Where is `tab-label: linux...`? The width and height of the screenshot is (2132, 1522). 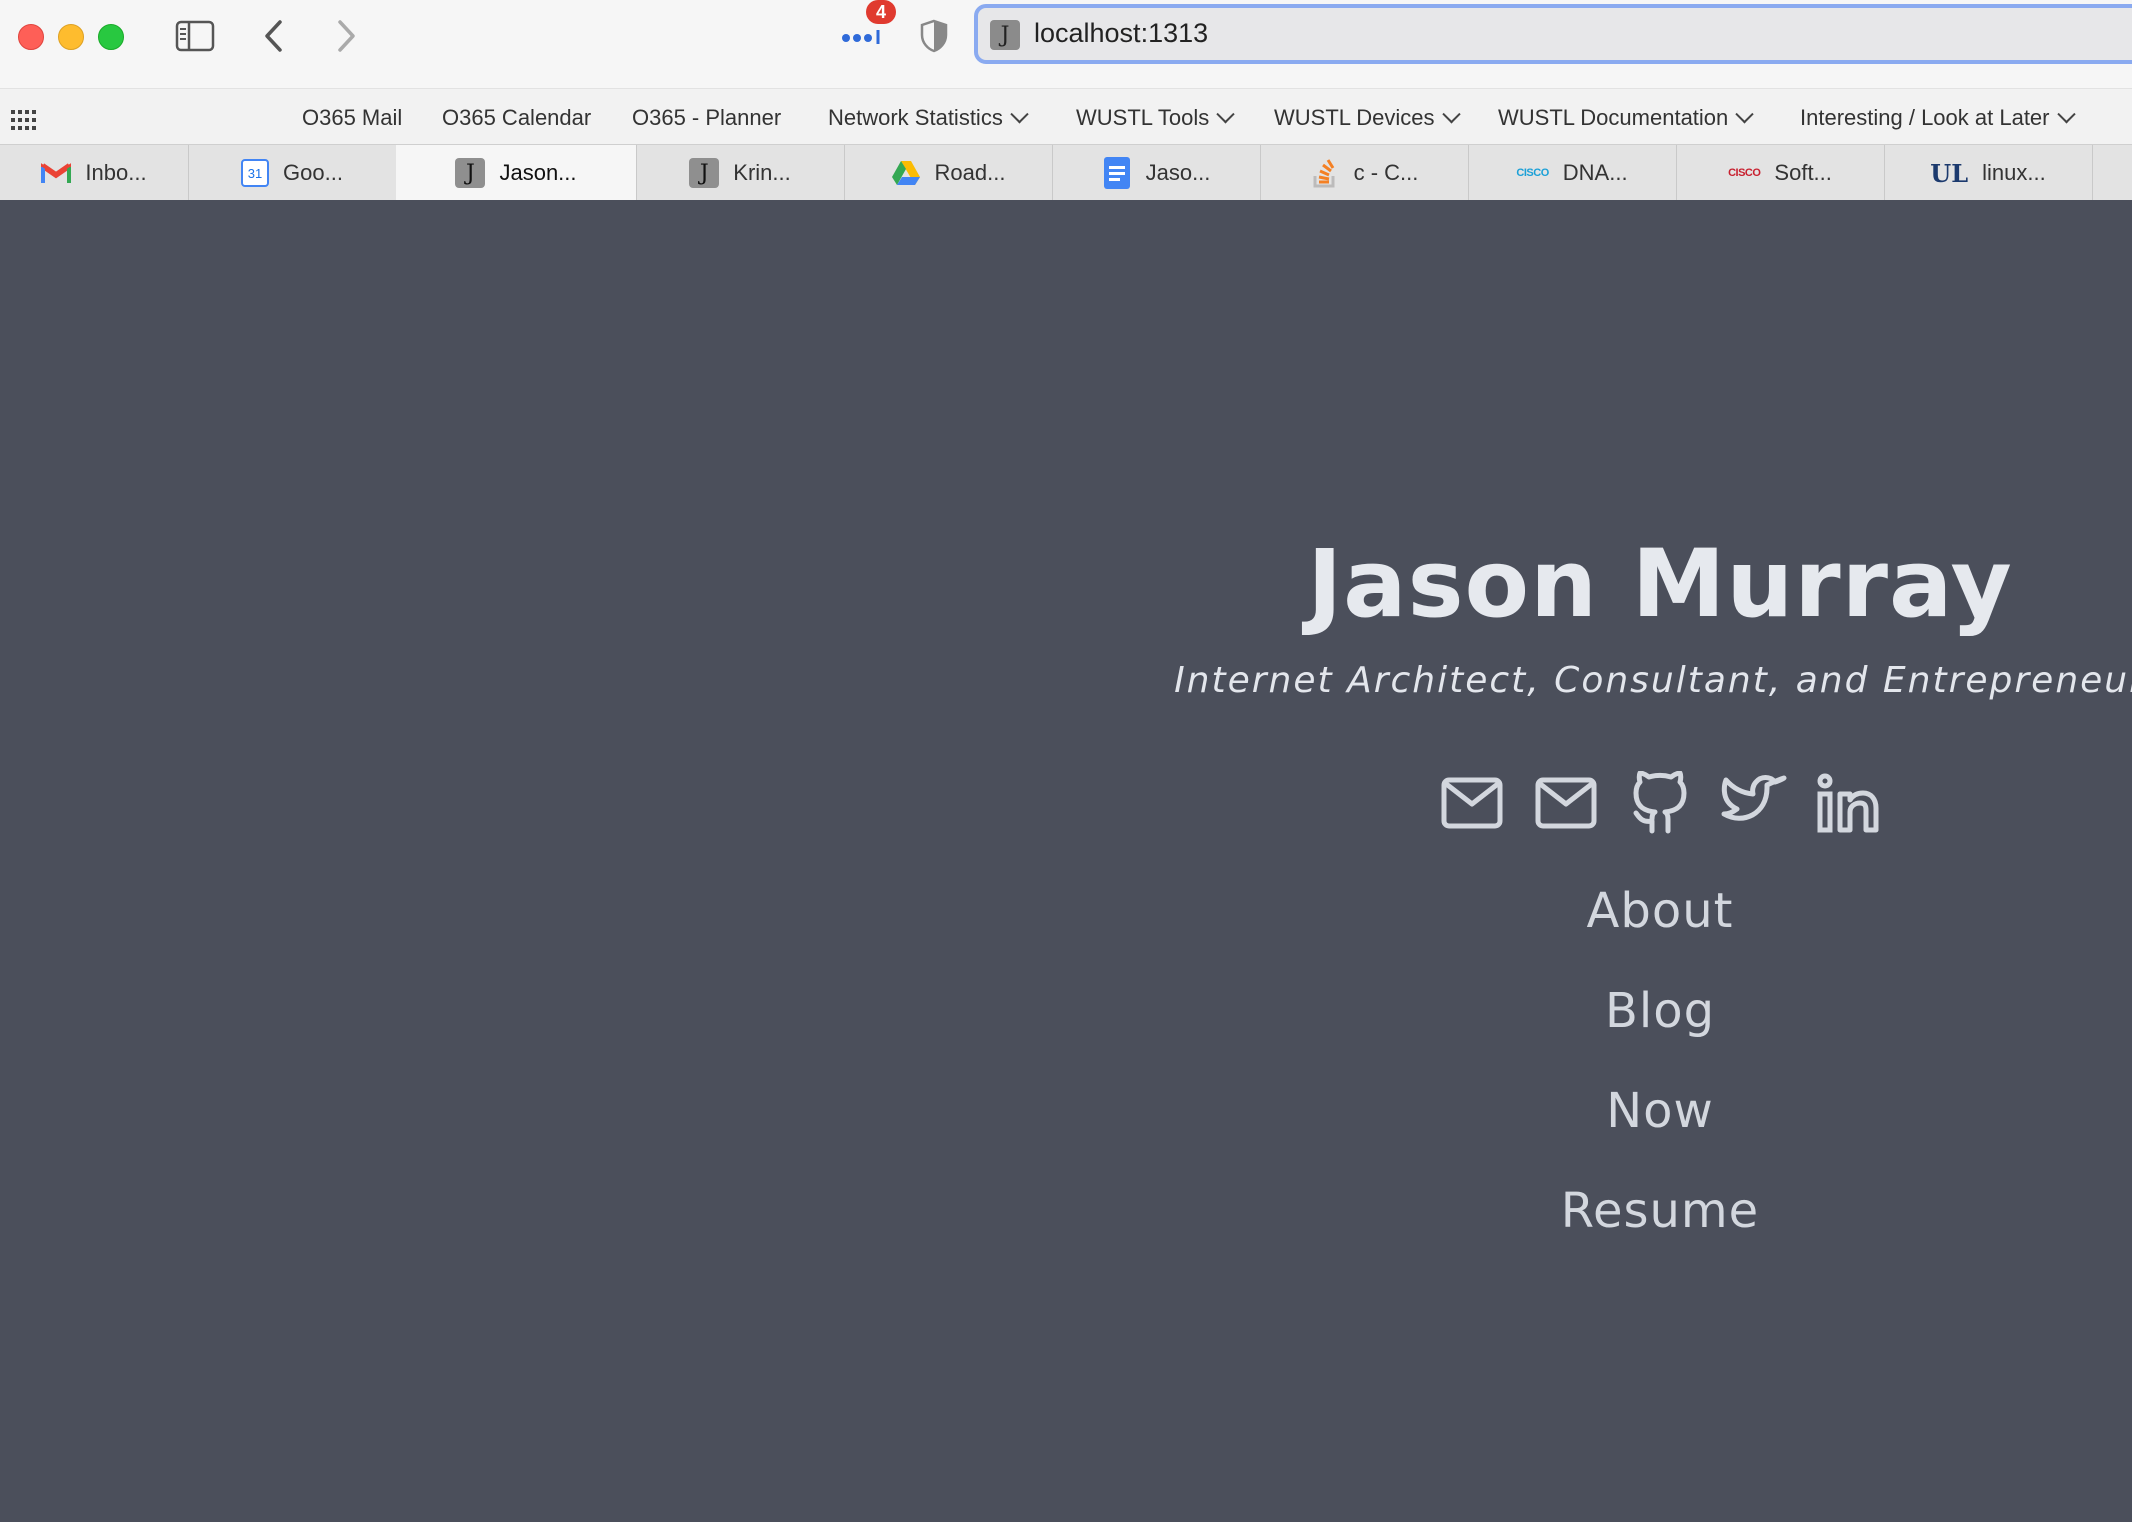
tab-label: linux... is located at coordinates (2014, 172).